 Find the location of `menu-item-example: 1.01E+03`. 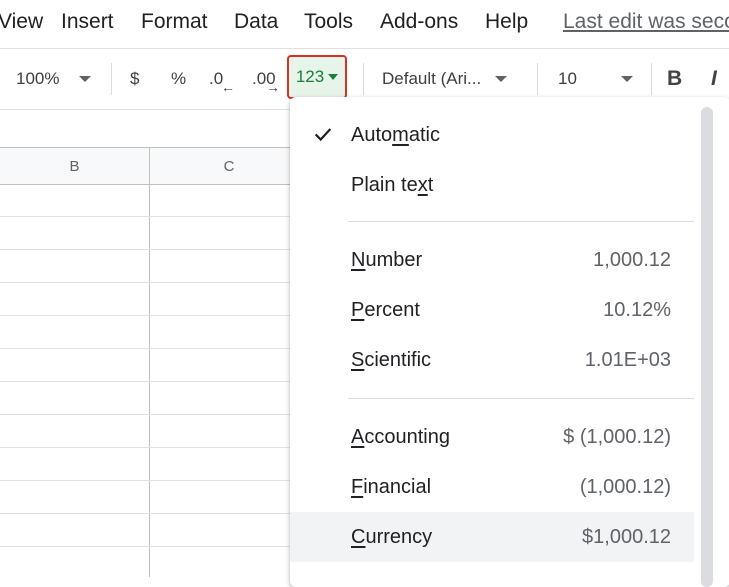

menu-item-example: 1.01E+03 is located at coordinates (627, 359).